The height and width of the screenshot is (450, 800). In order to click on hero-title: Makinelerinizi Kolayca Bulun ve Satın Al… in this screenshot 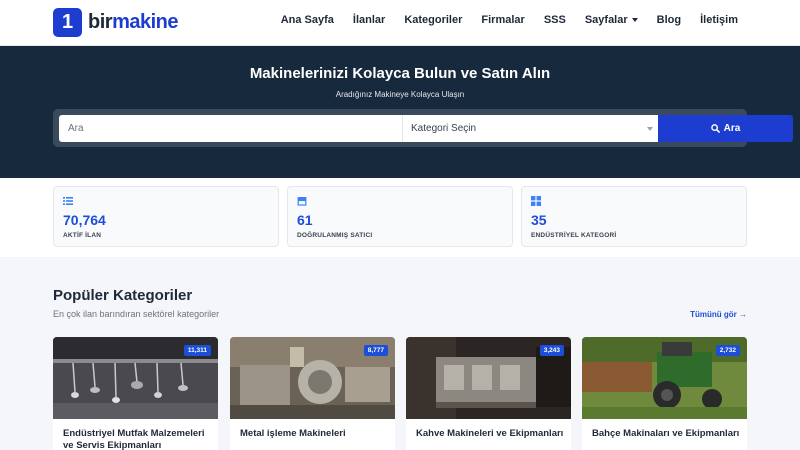, I will do `click(400, 73)`.